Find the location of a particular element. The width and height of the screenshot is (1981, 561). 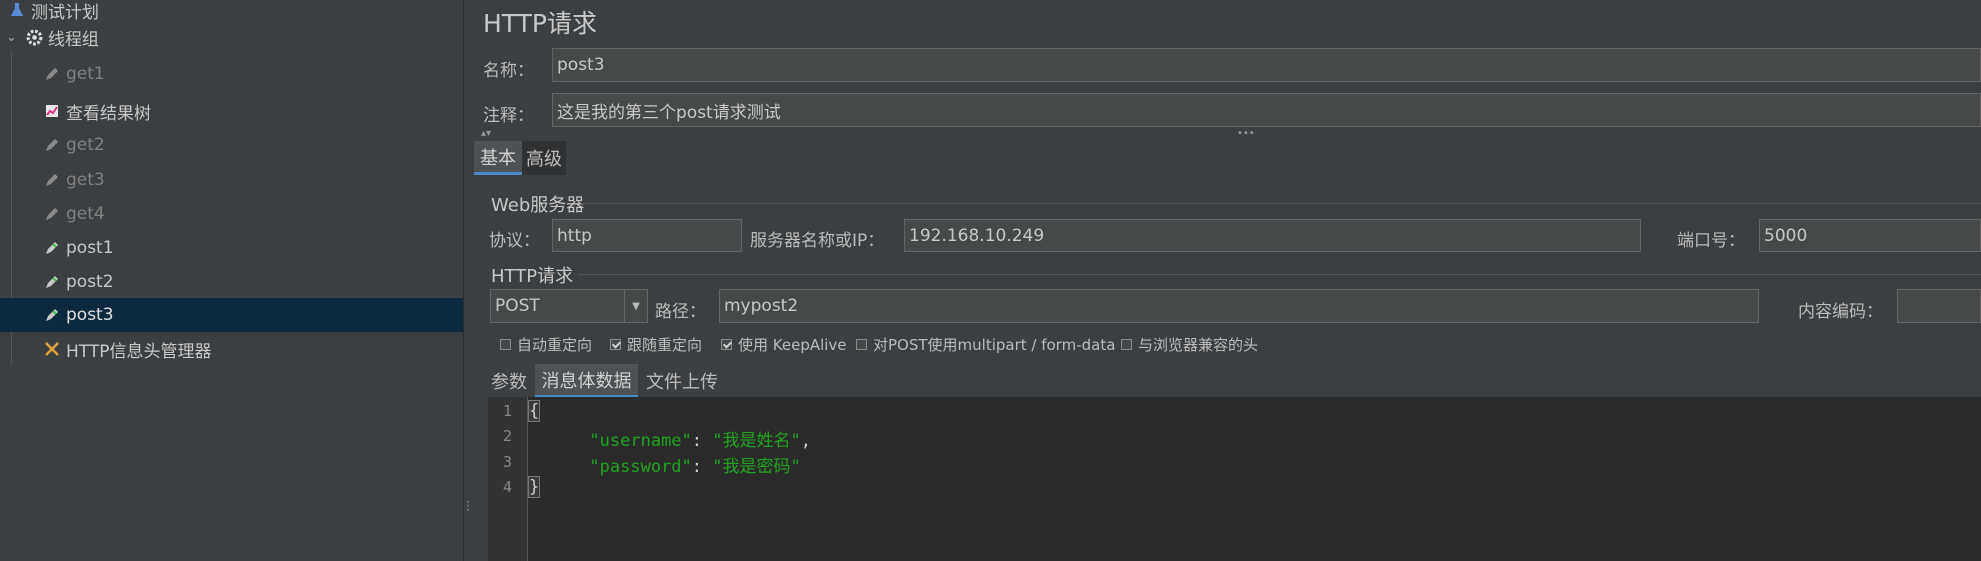

browser-compatible-headers-checkbox: 与浏览器兼容的头 is located at coordinates (1189, 344).